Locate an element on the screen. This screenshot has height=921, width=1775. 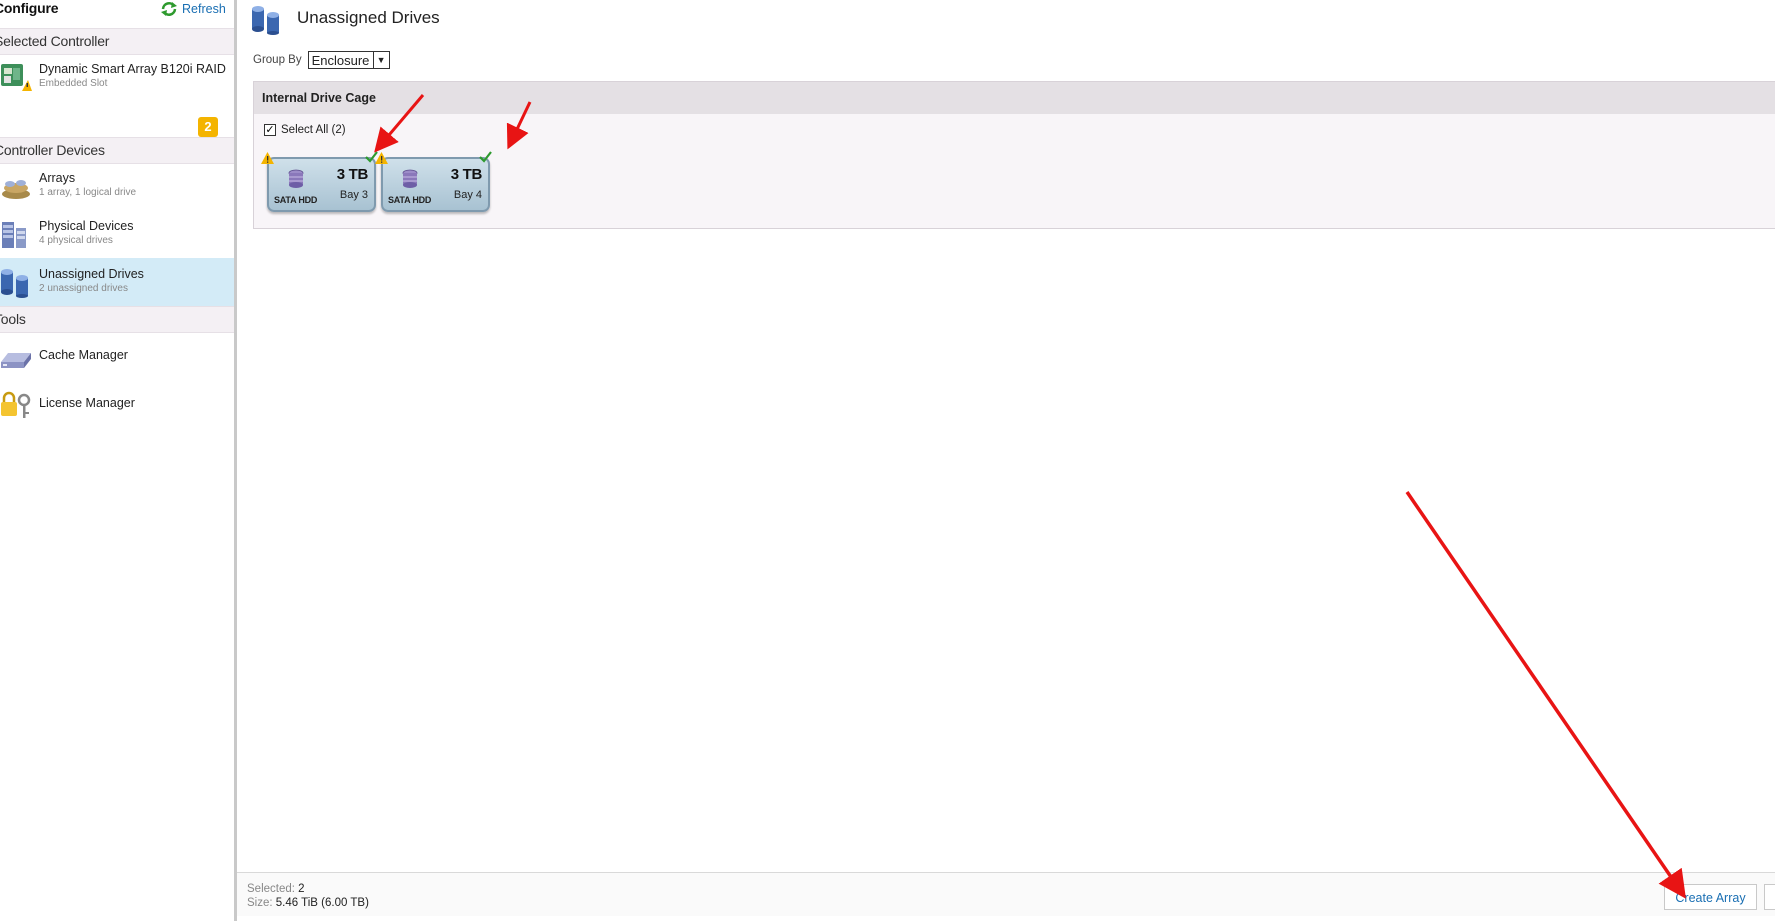
alert-count-badge: 2 is located at coordinates (208, 127).